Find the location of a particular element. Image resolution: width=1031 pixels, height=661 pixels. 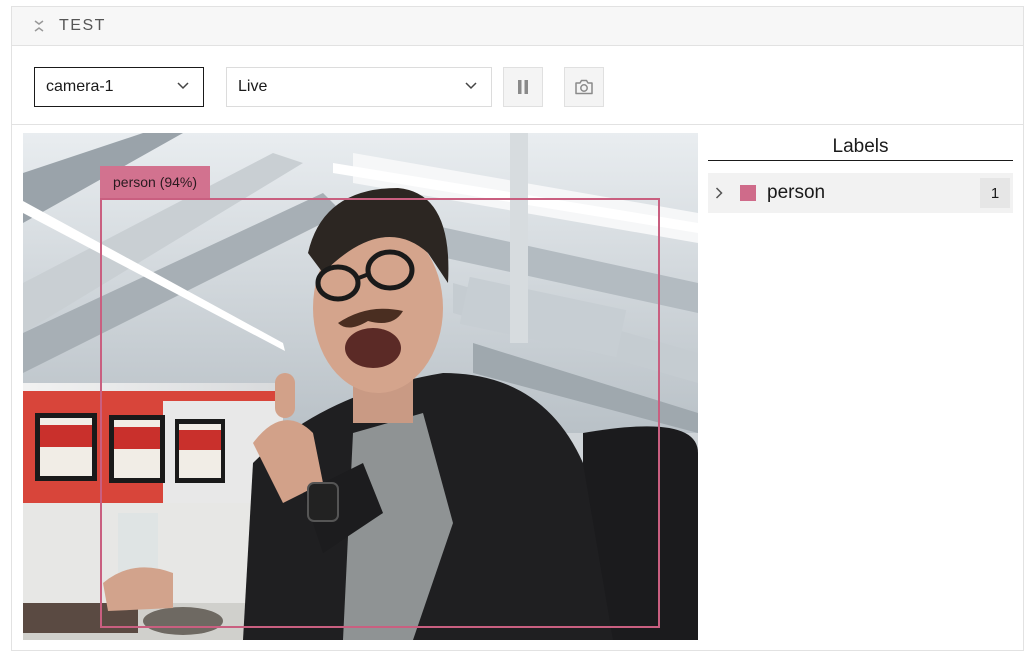

panel-header: TEST is located at coordinates (517, 26).